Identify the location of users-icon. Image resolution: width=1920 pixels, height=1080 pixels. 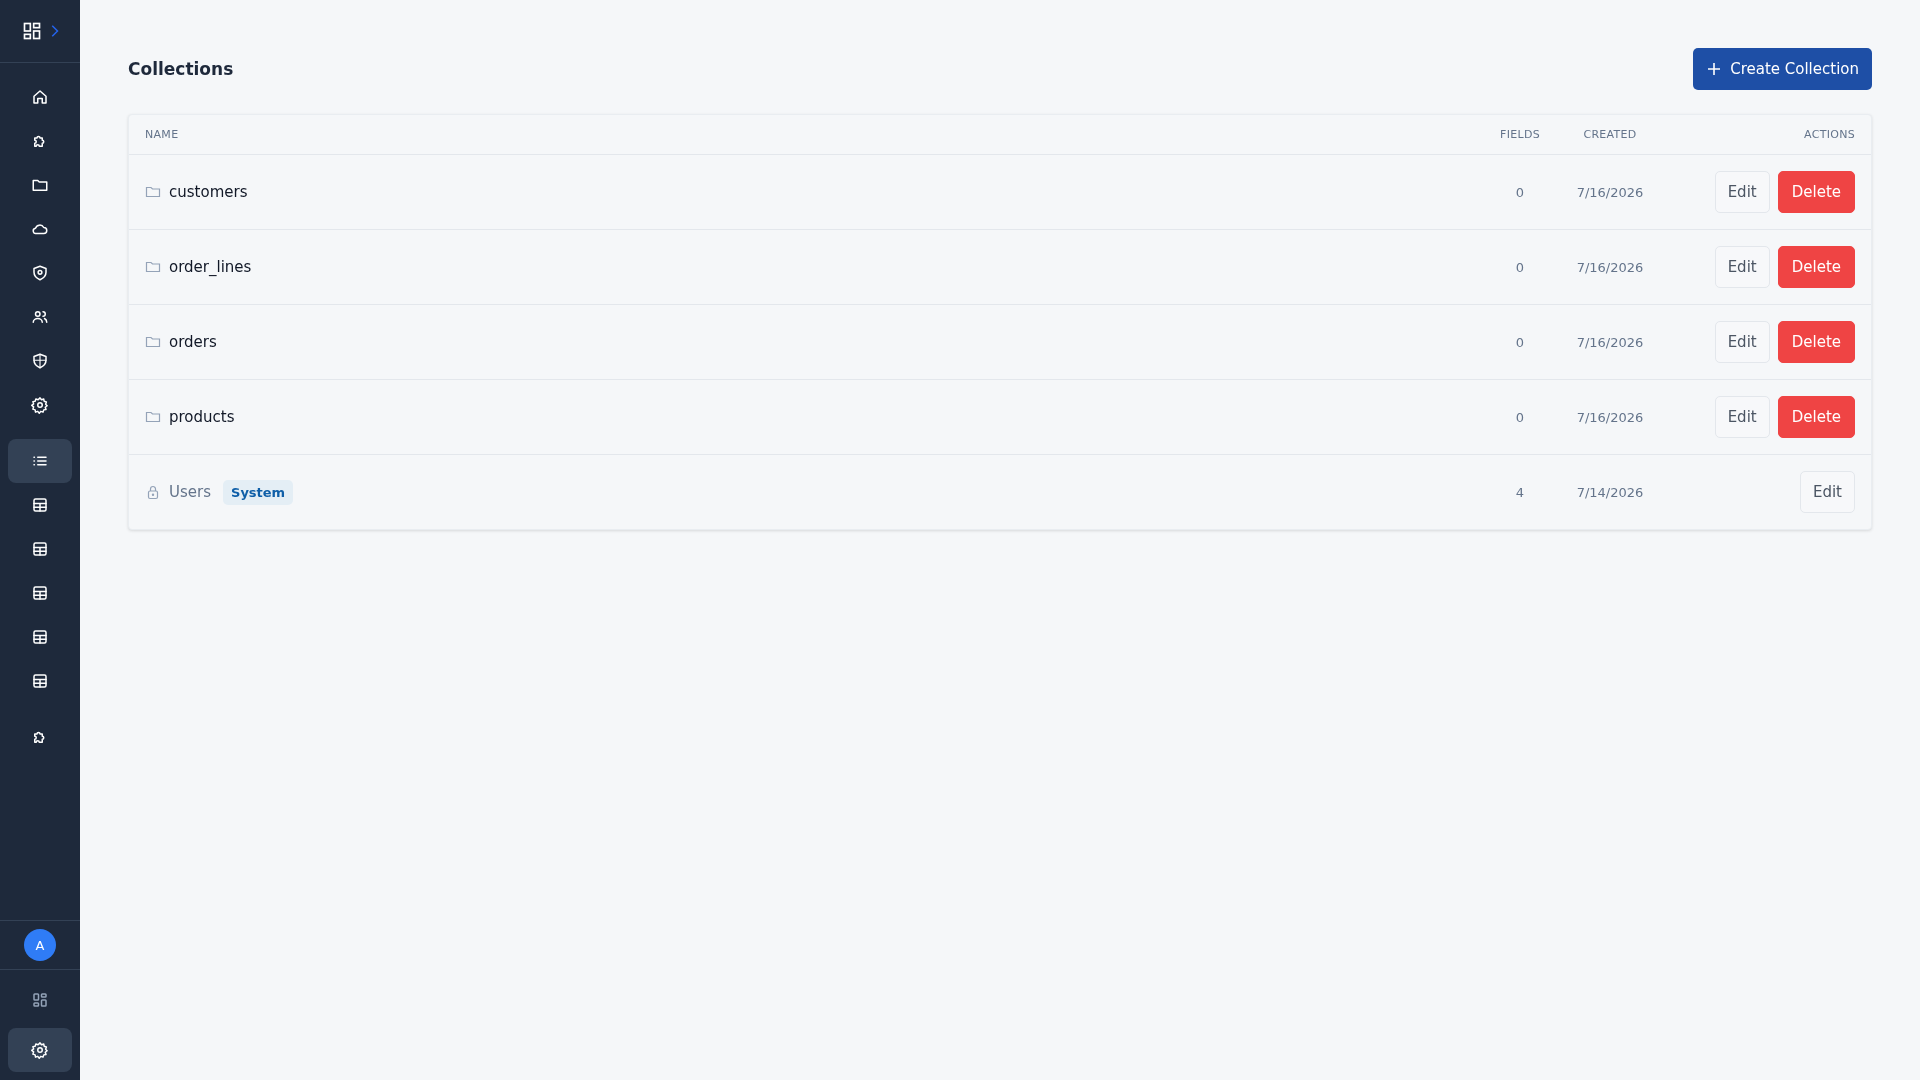
(40, 317).